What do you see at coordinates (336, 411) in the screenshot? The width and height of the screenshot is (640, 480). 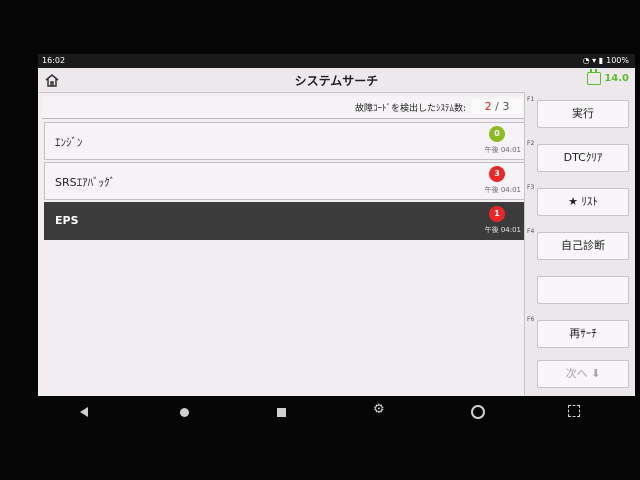 I see `android-nav-bar: ⚙` at bounding box center [336, 411].